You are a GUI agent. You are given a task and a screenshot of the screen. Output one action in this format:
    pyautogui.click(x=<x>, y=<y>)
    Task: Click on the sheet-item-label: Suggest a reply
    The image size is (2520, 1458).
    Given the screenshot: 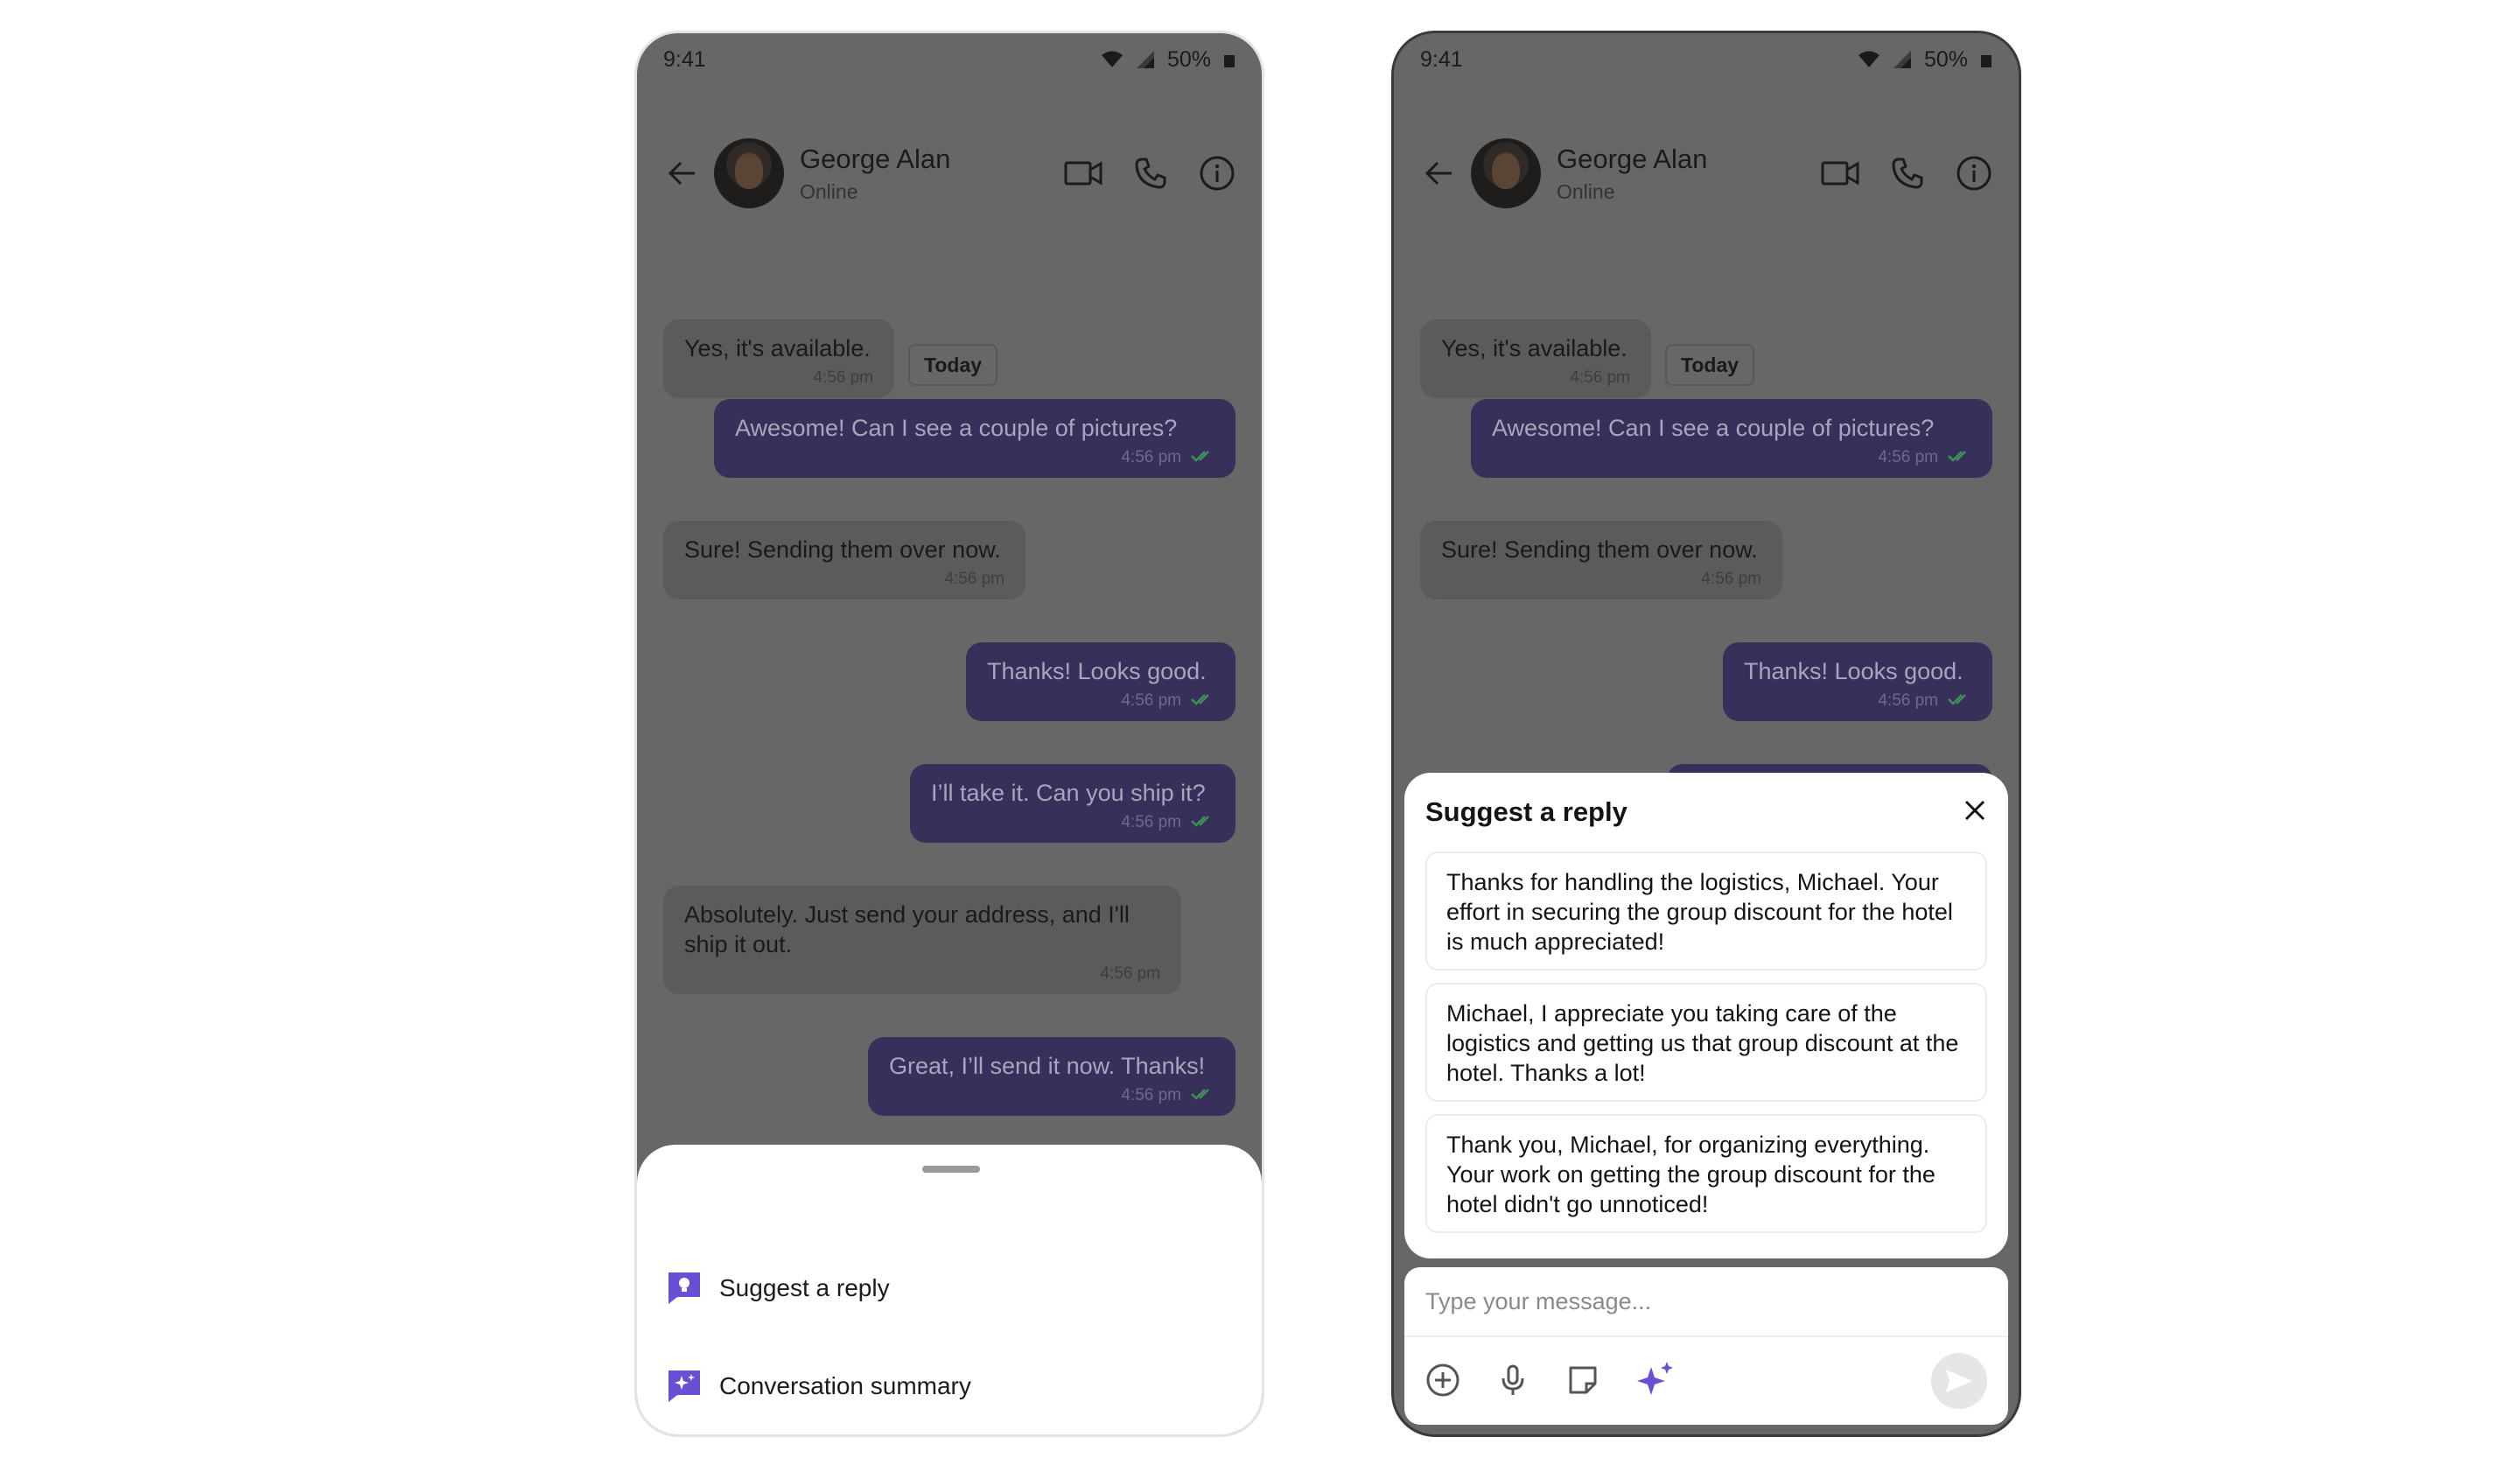 What is the action you would take?
    pyautogui.click(x=804, y=1287)
    